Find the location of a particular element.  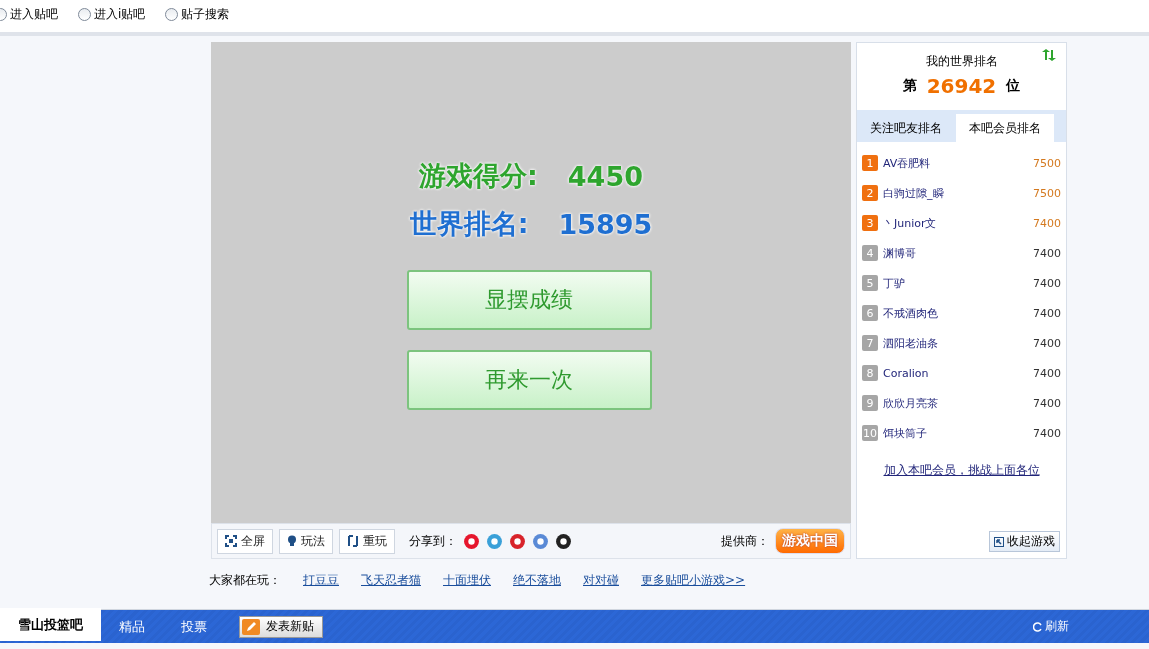

replay-icon is located at coordinates (353, 541).